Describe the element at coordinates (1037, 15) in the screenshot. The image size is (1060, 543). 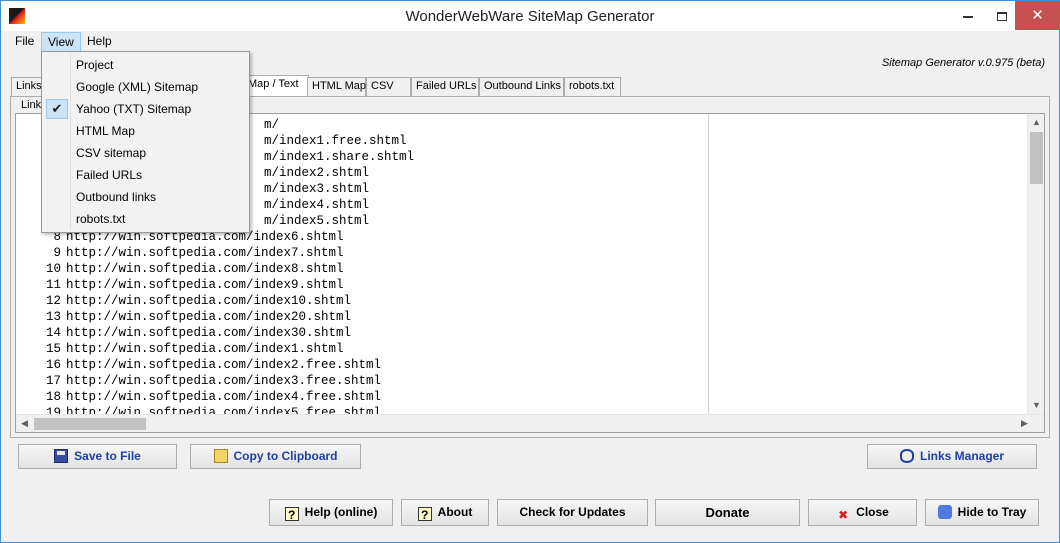
I see `close-window-button: ✕` at that location.